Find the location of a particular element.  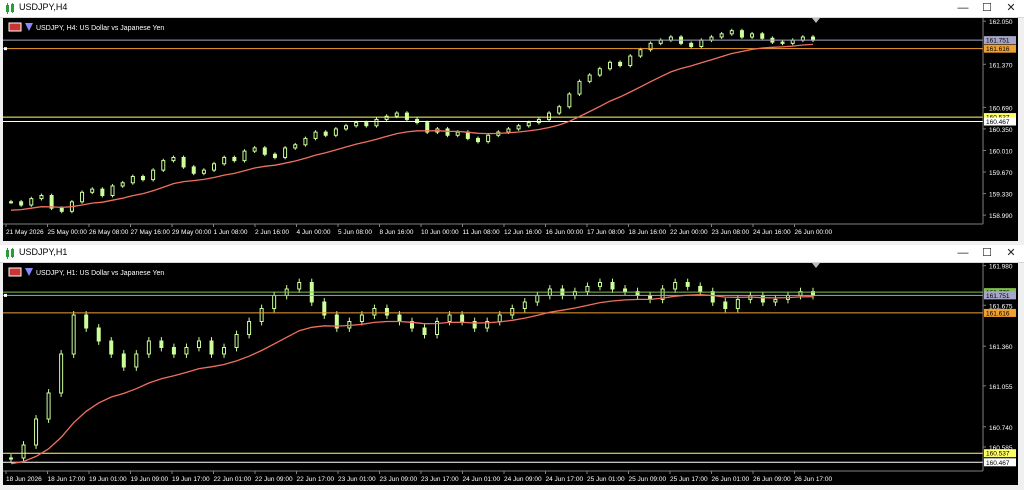

close-button: ✕ is located at coordinates (1011, 253).